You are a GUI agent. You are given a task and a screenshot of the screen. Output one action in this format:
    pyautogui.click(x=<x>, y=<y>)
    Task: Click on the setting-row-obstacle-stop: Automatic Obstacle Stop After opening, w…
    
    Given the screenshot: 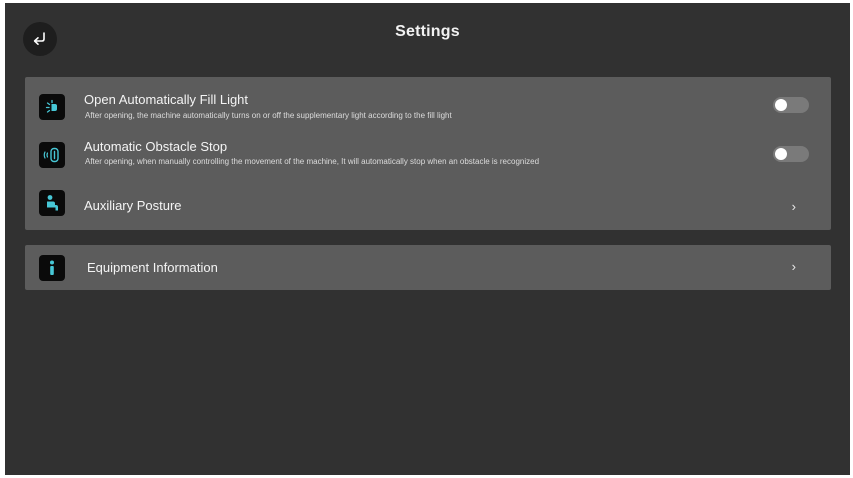 What is the action you would take?
    pyautogui.click(x=428, y=155)
    